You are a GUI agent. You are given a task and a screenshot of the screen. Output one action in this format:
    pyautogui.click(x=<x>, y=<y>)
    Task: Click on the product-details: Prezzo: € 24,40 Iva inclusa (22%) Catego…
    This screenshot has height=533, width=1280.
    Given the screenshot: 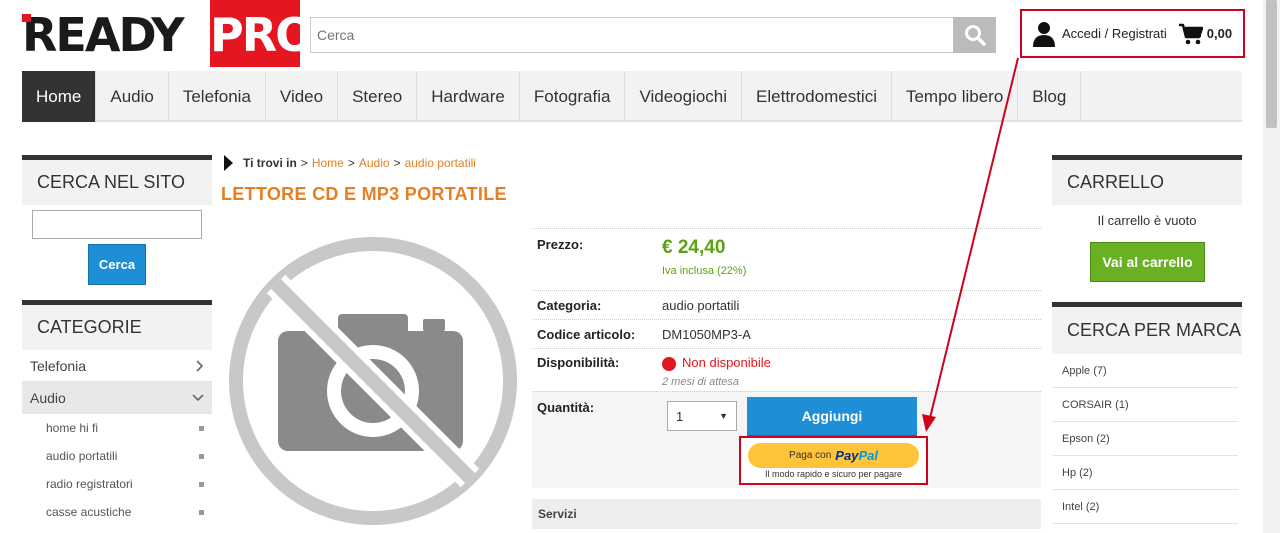 What is the action you would take?
    pyautogui.click(x=786, y=309)
    